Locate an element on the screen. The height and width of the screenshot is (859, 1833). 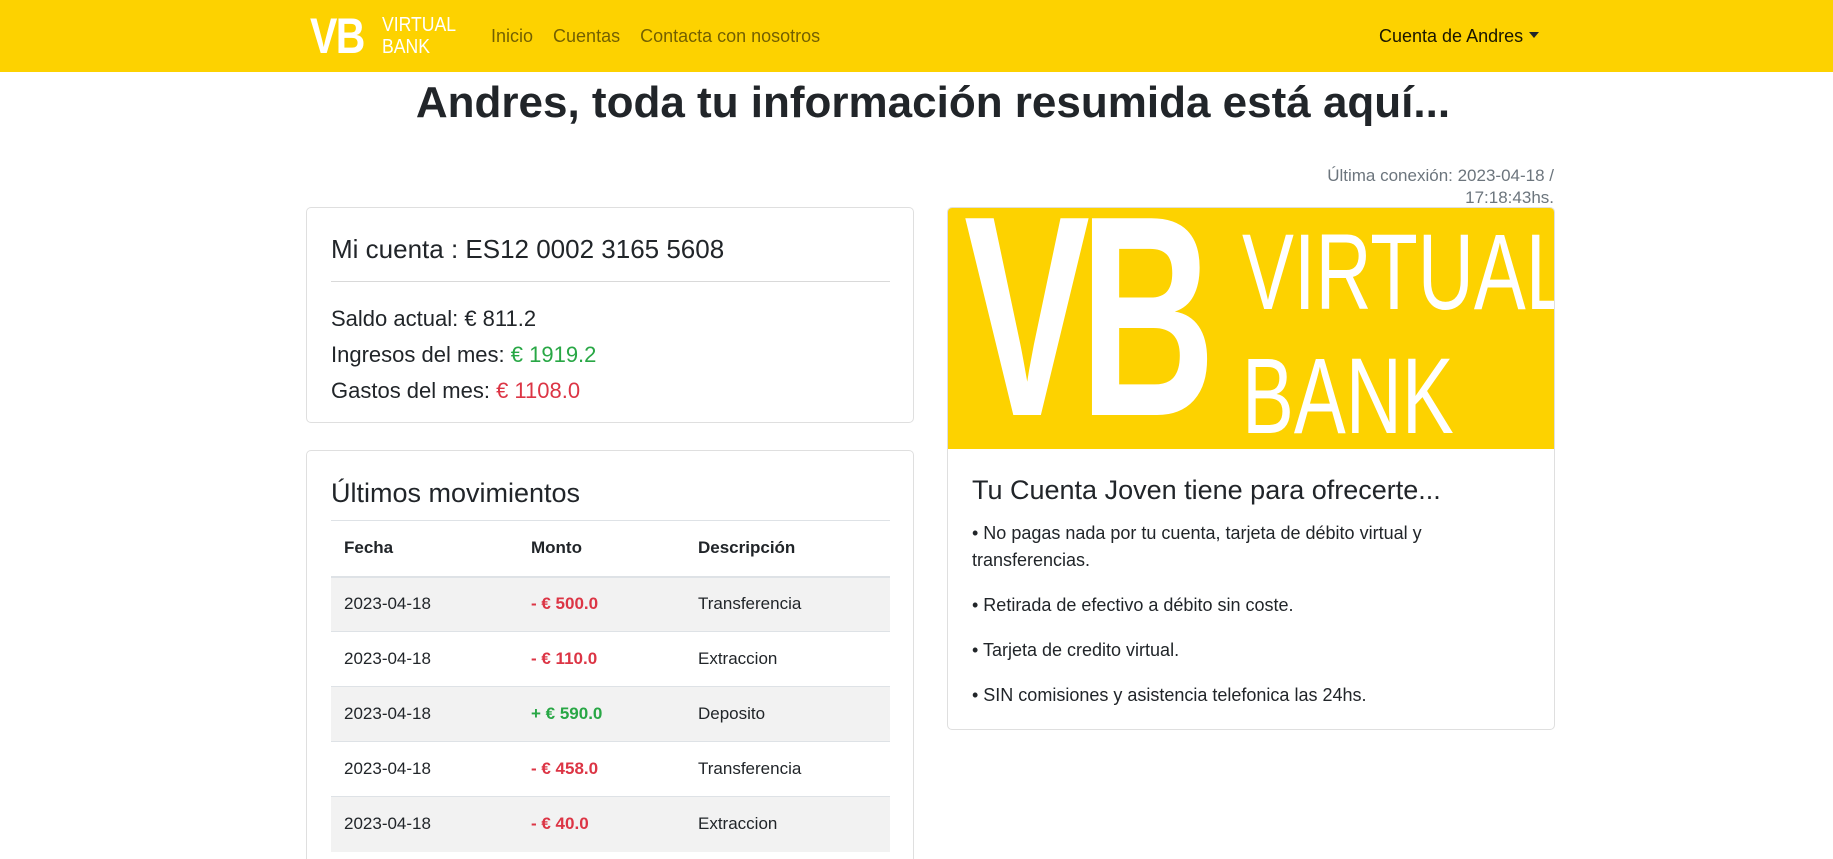
header-descripcion: Descripción is located at coordinates (787, 549).